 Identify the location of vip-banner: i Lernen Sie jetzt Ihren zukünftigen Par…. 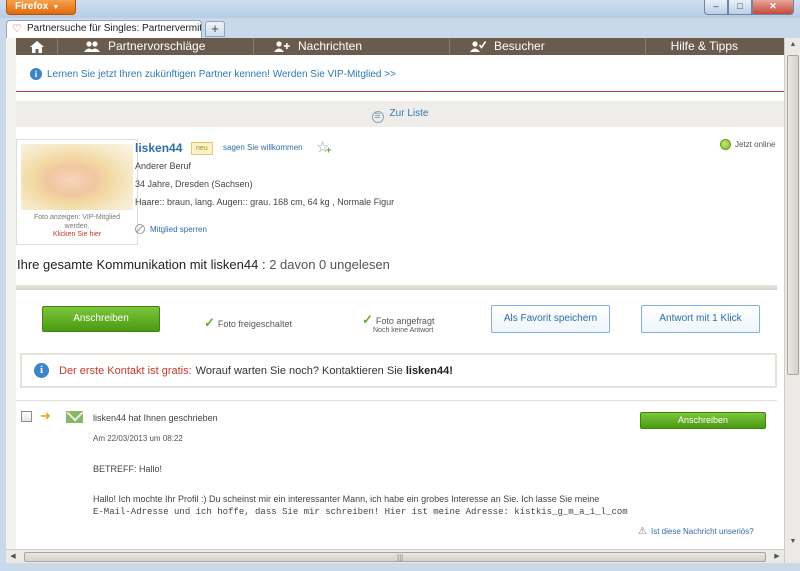
(213, 74).